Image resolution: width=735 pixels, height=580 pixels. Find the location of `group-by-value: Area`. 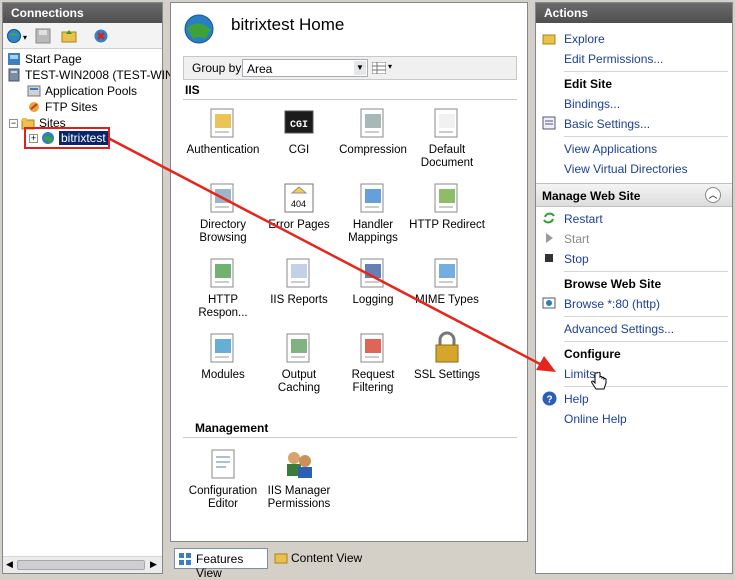

group-by-value: Area is located at coordinates (260, 69).